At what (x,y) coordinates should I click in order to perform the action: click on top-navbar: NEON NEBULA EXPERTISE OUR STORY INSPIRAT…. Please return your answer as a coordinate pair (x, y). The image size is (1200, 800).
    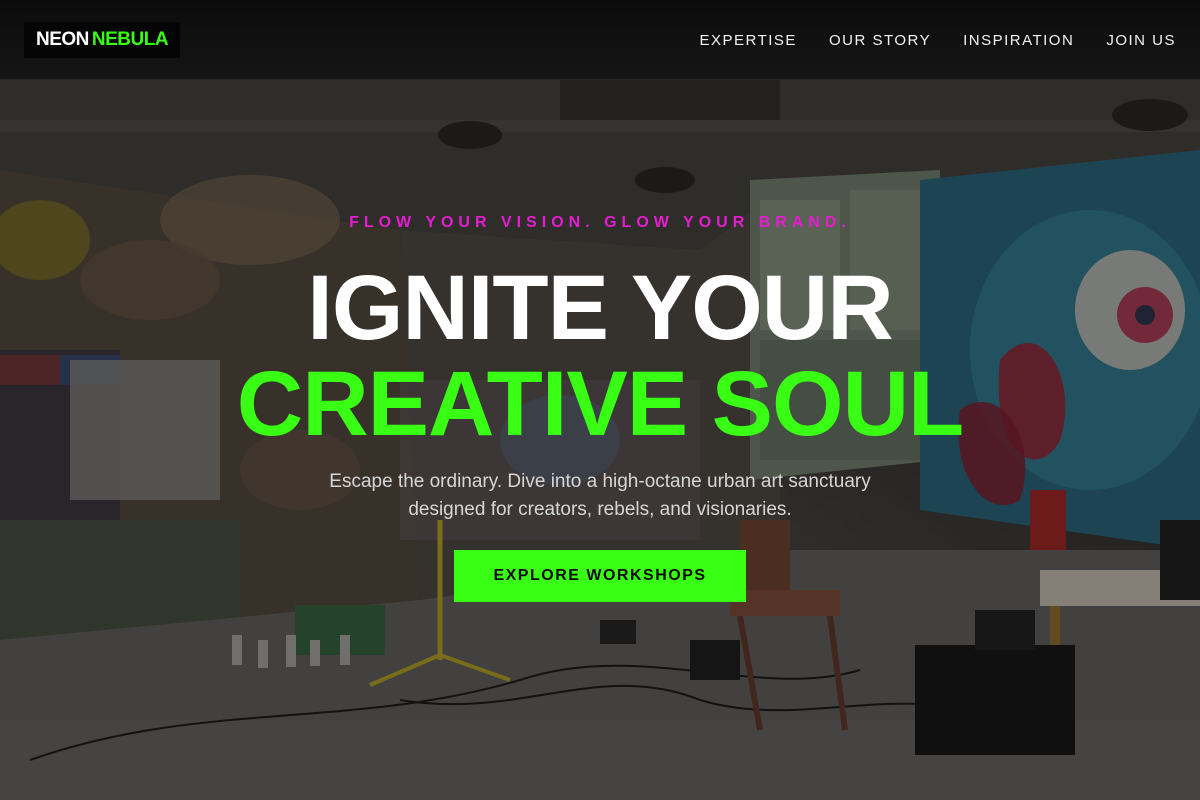
    Looking at the image, I should click on (600, 40).